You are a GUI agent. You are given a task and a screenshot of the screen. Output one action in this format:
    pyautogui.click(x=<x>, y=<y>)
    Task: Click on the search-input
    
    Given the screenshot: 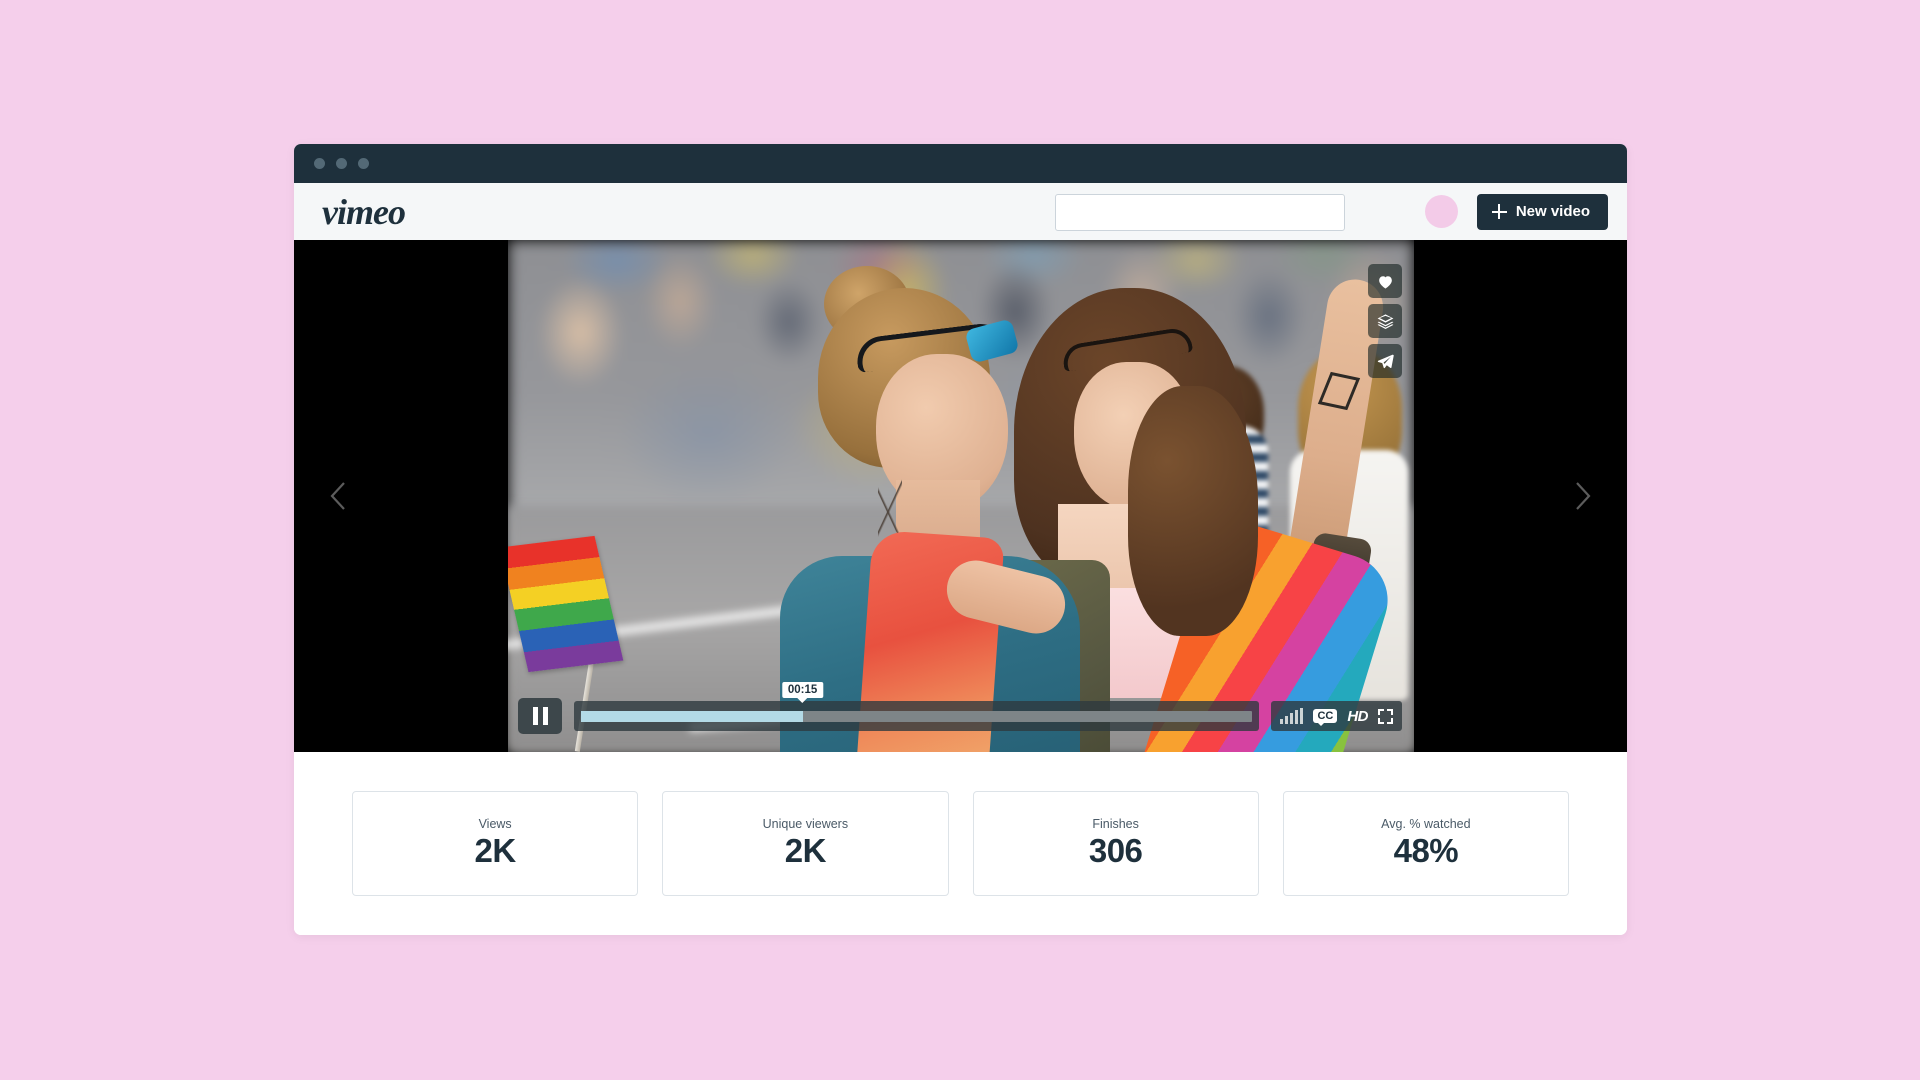 What is the action you would take?
    pyautogui.click(x=1200, y=212)
    